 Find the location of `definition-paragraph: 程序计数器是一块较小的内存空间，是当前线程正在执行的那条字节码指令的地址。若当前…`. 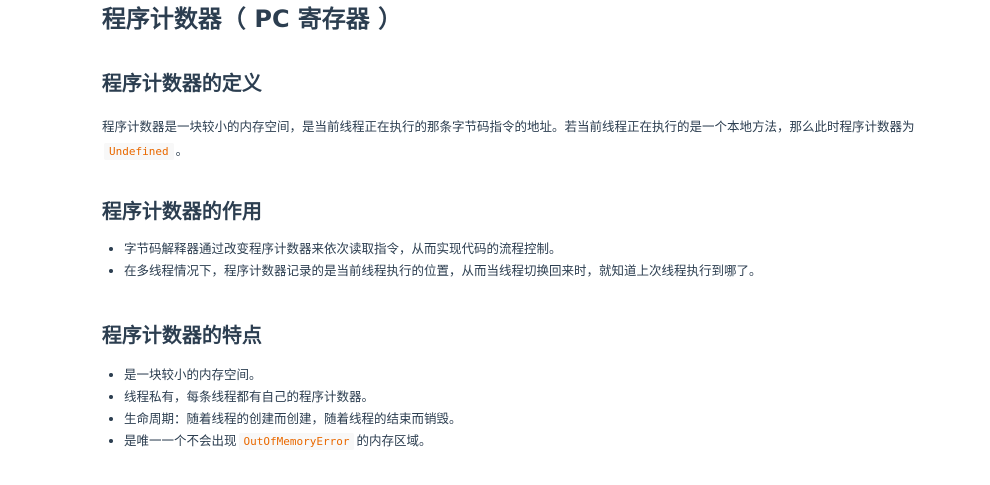

definition-paragraph: 程序计数器是一块较小的内存空间，是当前线程正在执行的那条字节码指令的地址。若当前… is located at coordinates (524, 139).